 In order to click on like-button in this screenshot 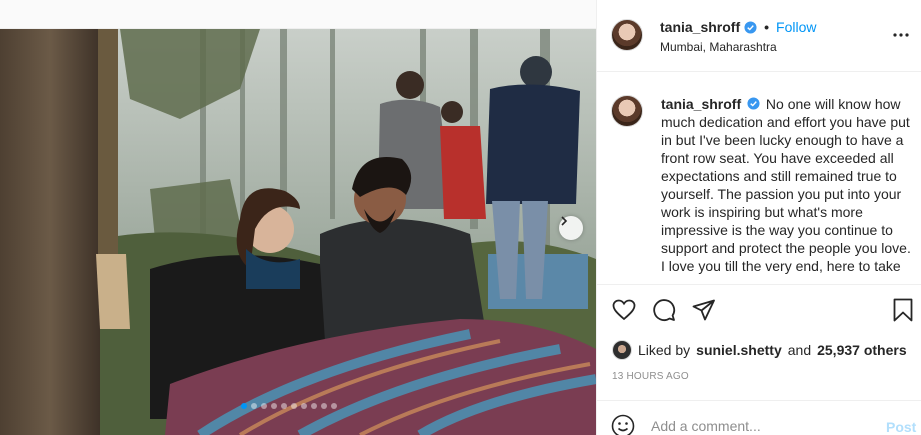, I will do `click(624, 310)`.